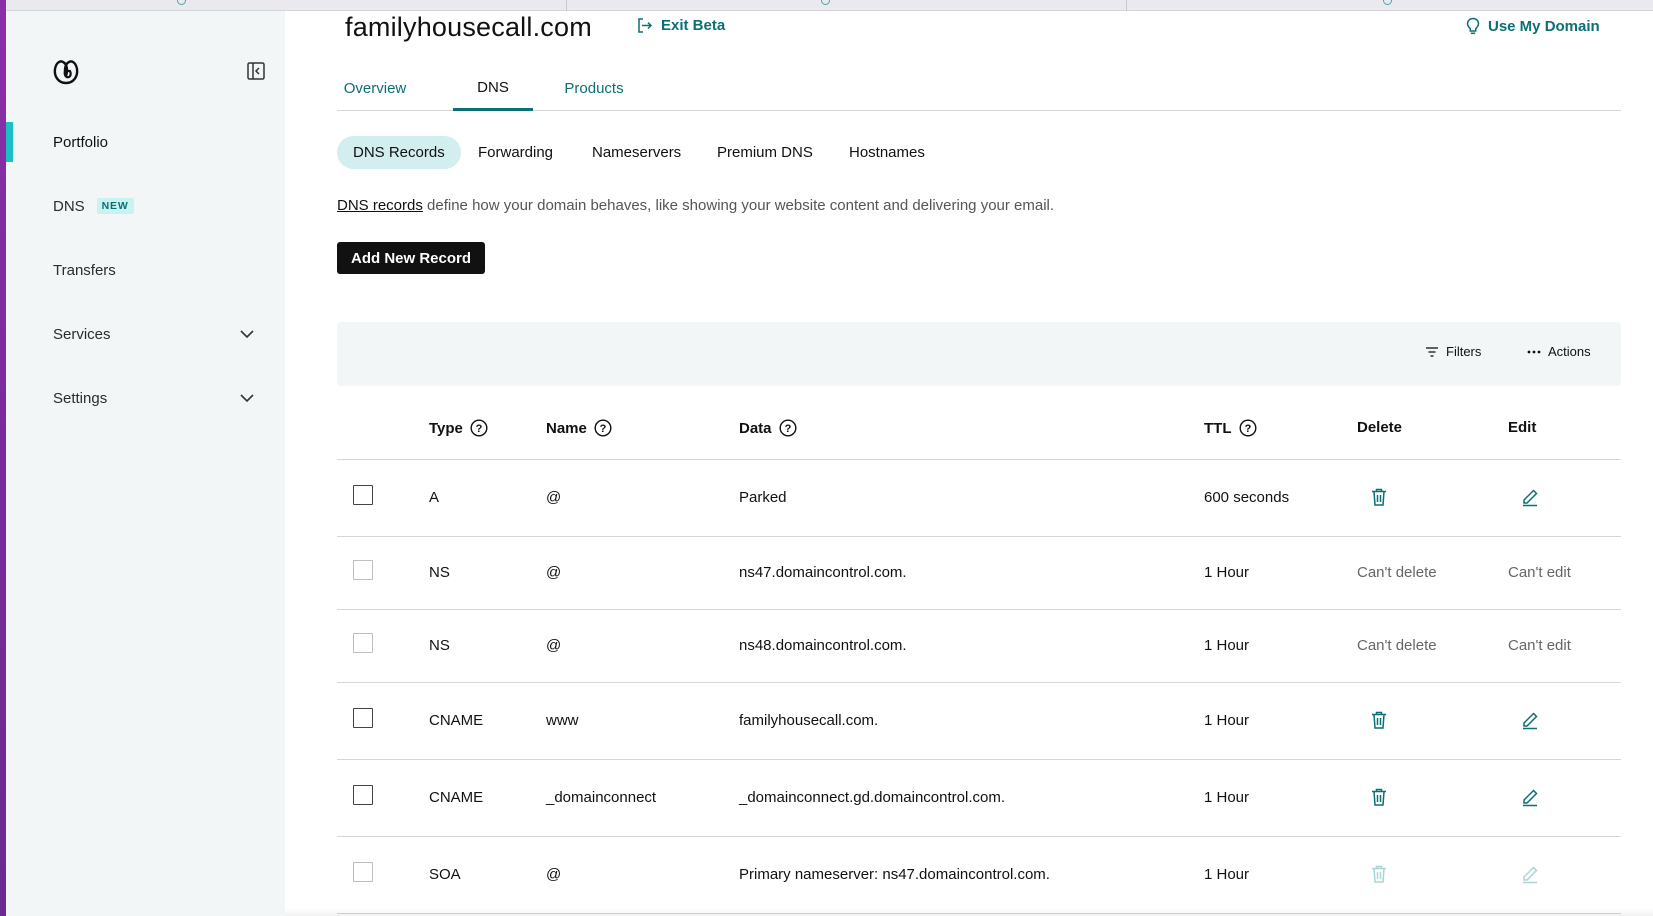 Image resolution: width=1653 pixels, height=916 pixels. I want to click on column-header-label: Name, so click(566, 428).